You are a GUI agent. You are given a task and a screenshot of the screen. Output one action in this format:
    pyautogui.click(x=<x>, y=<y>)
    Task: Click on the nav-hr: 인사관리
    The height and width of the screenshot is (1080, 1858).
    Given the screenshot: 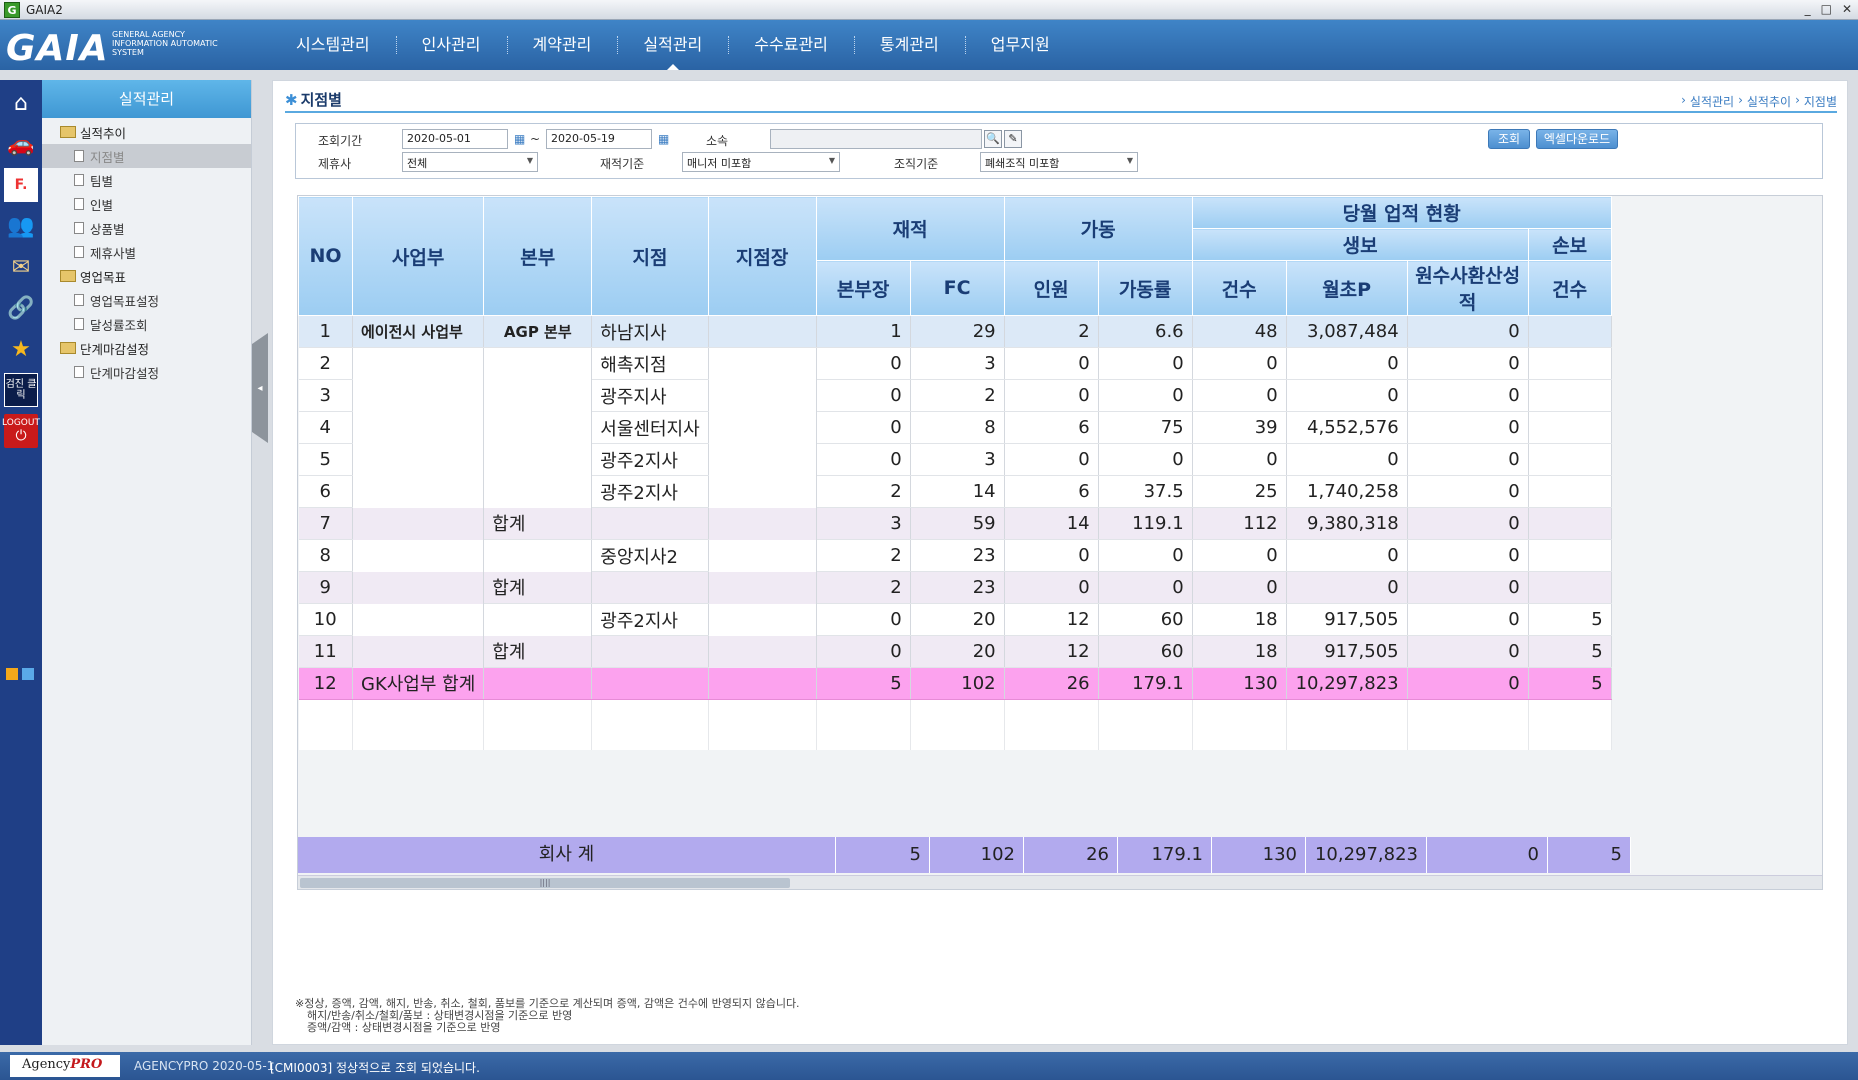 What is the action you would take?
    pyautogui.click(x=451, y=45)
    